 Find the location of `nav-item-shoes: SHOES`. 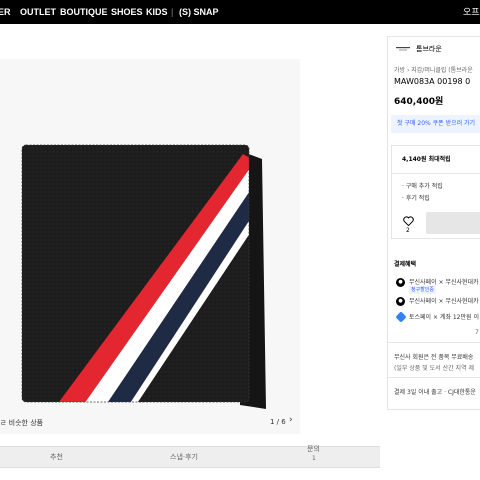

nav-item-shoes: SHOES is located at coordinates (127, 12).